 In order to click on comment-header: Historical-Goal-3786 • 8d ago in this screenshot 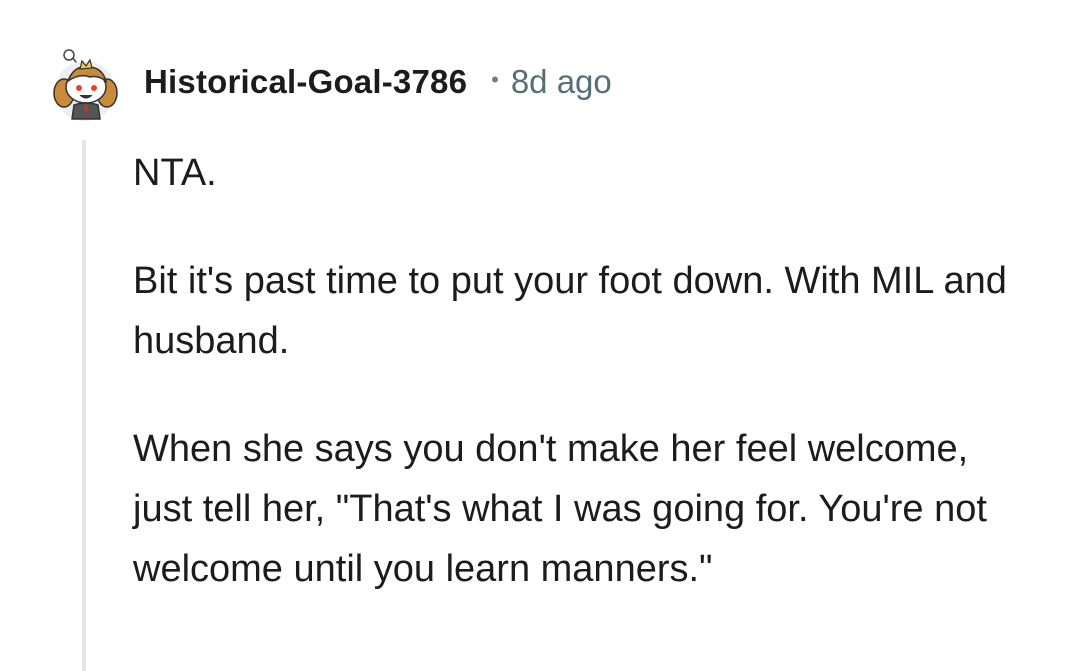, I will do `click(331, 82)`.